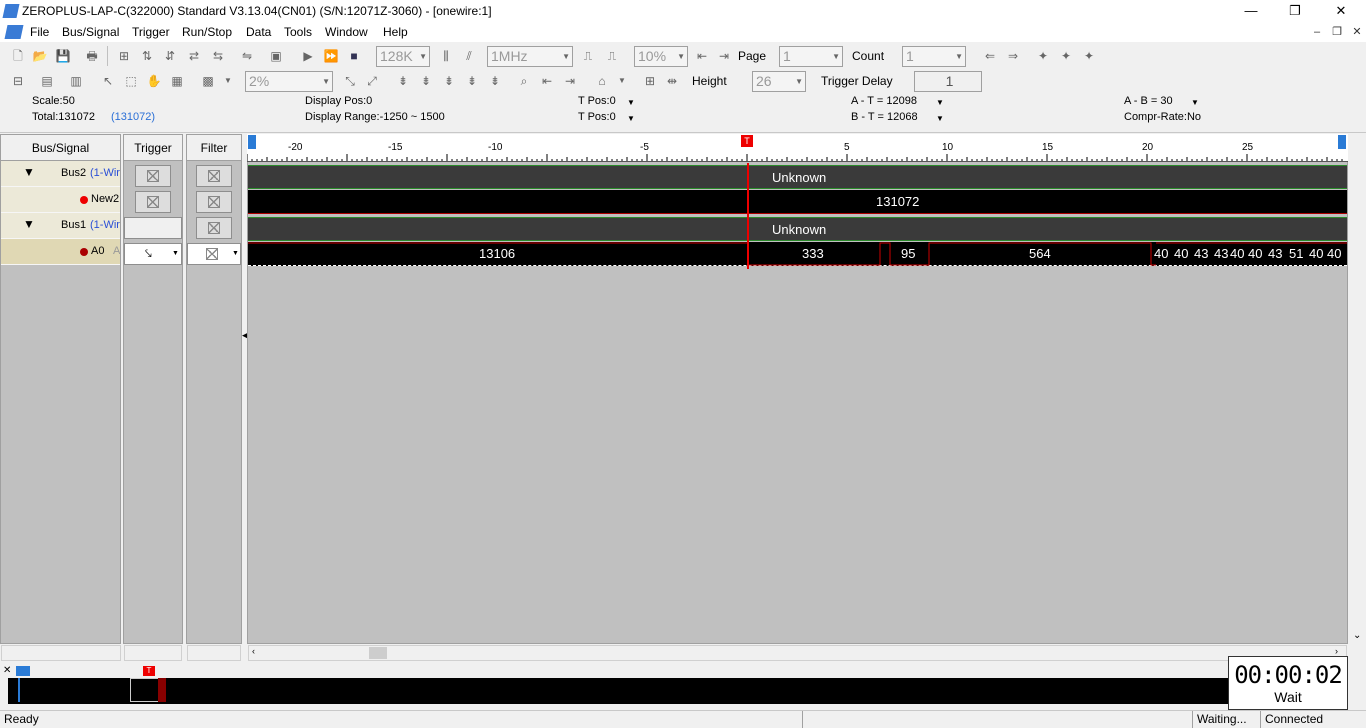 Image resolution: width=1366 pixels, height=728 pixels. What do you see at coordinates (153, 254) in the screenshot?
I see `trigger-cell-a0: ⤥ ▼` at bounding box center [153, 254].